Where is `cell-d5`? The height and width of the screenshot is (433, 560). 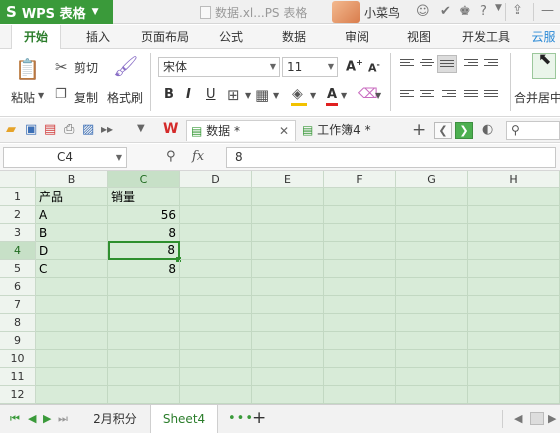 cell-d5 is located at coordinates (216, 269).